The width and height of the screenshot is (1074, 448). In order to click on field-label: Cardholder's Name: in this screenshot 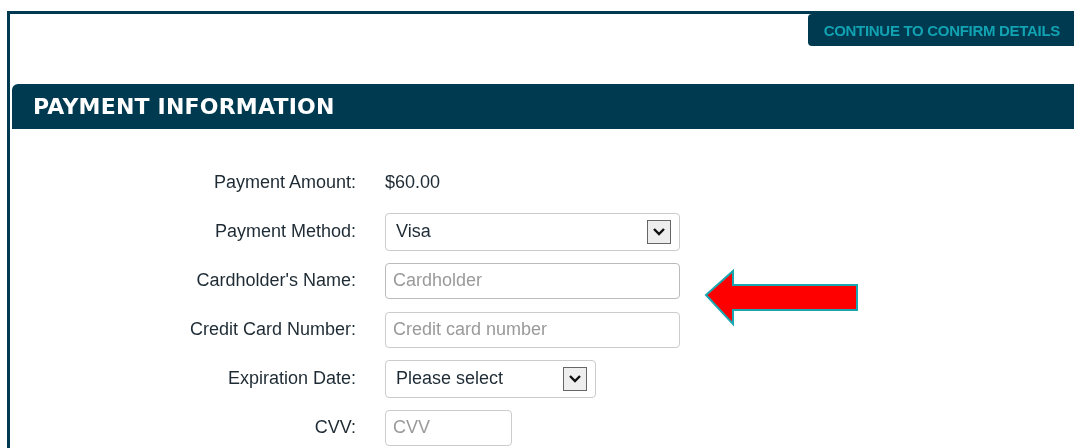, I will do `click(275, 280)`.